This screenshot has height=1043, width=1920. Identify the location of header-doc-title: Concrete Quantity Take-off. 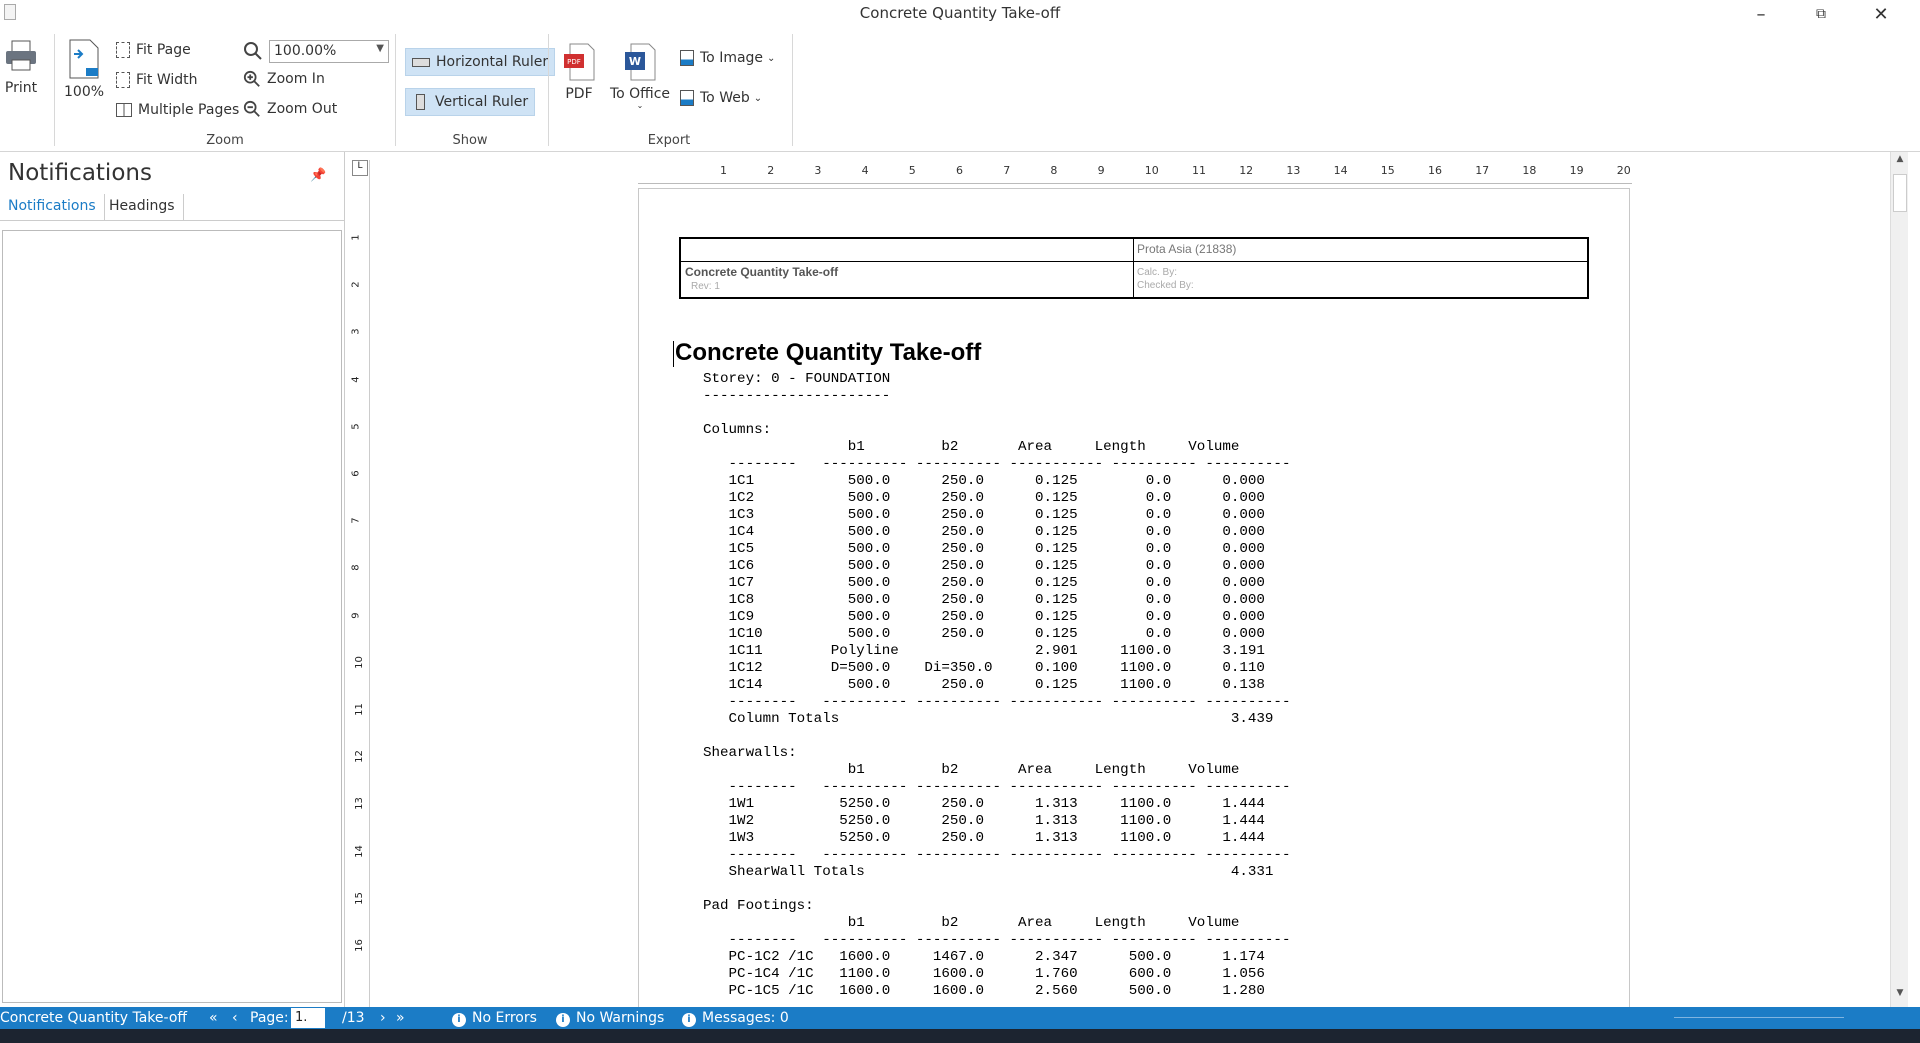
(762, 272).